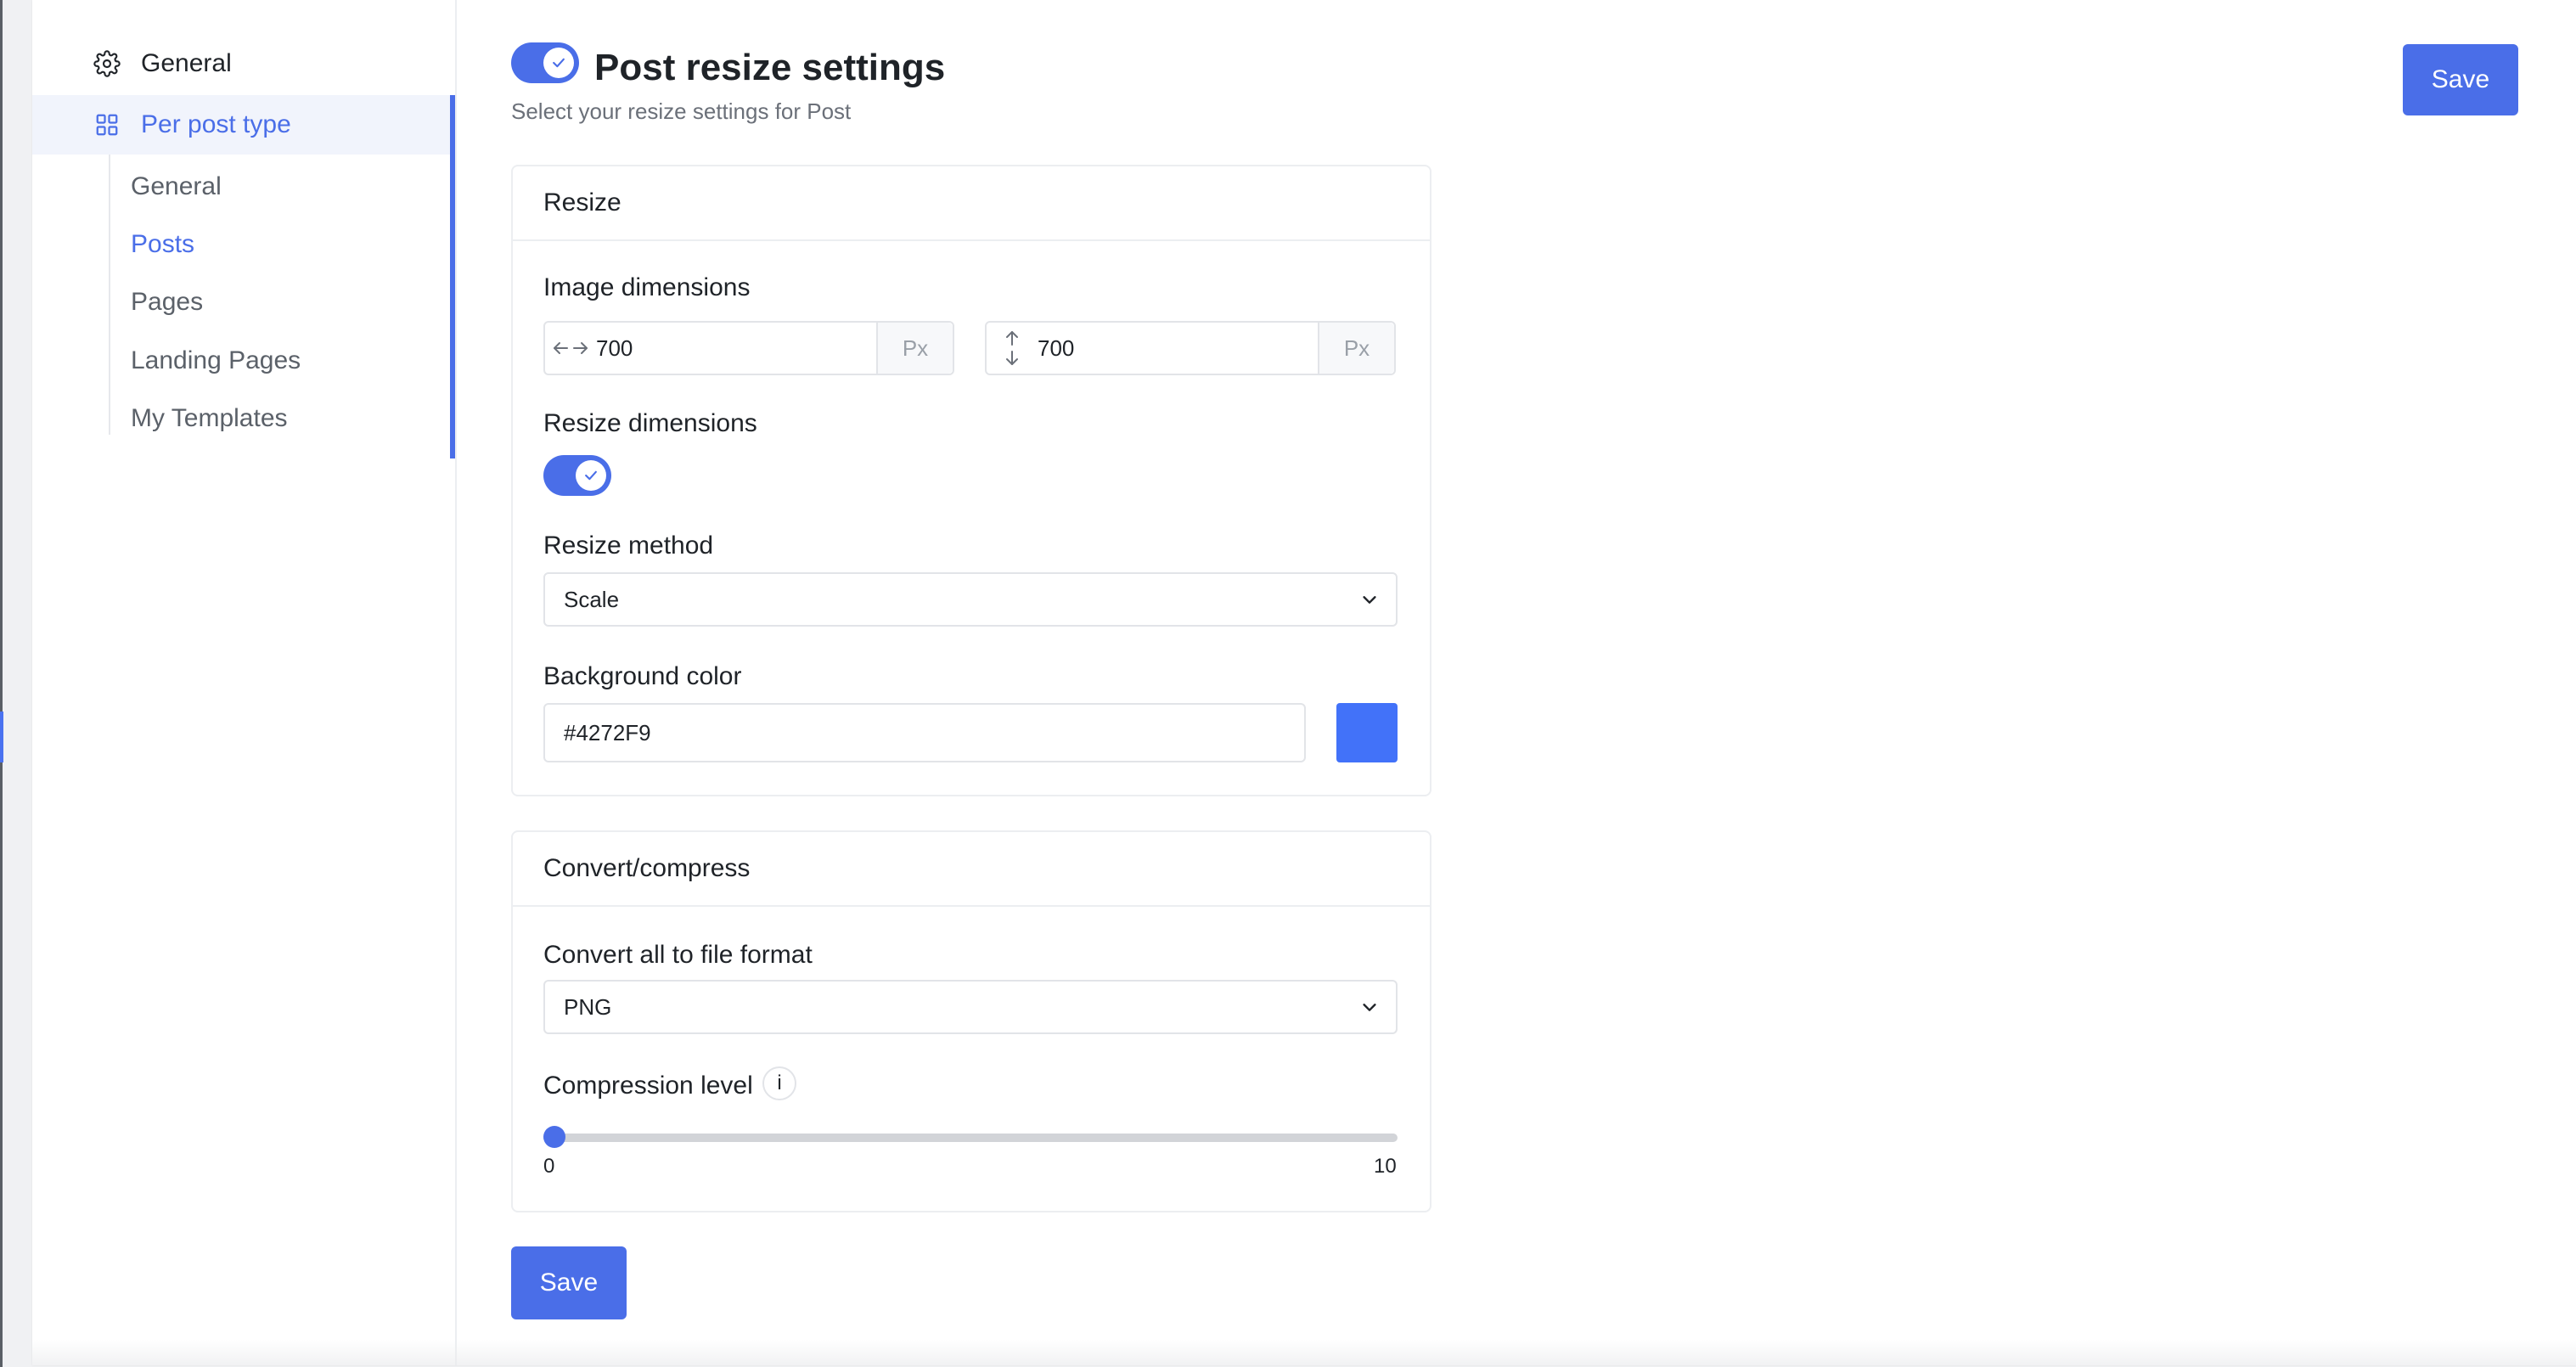 Image resolution: width=2576 pixels, height=1367 pixels. What do you see at coordinates (924, 733) in the screenshot?
I see `background-color-input: #4272F9` at bounding box center [924, 733].